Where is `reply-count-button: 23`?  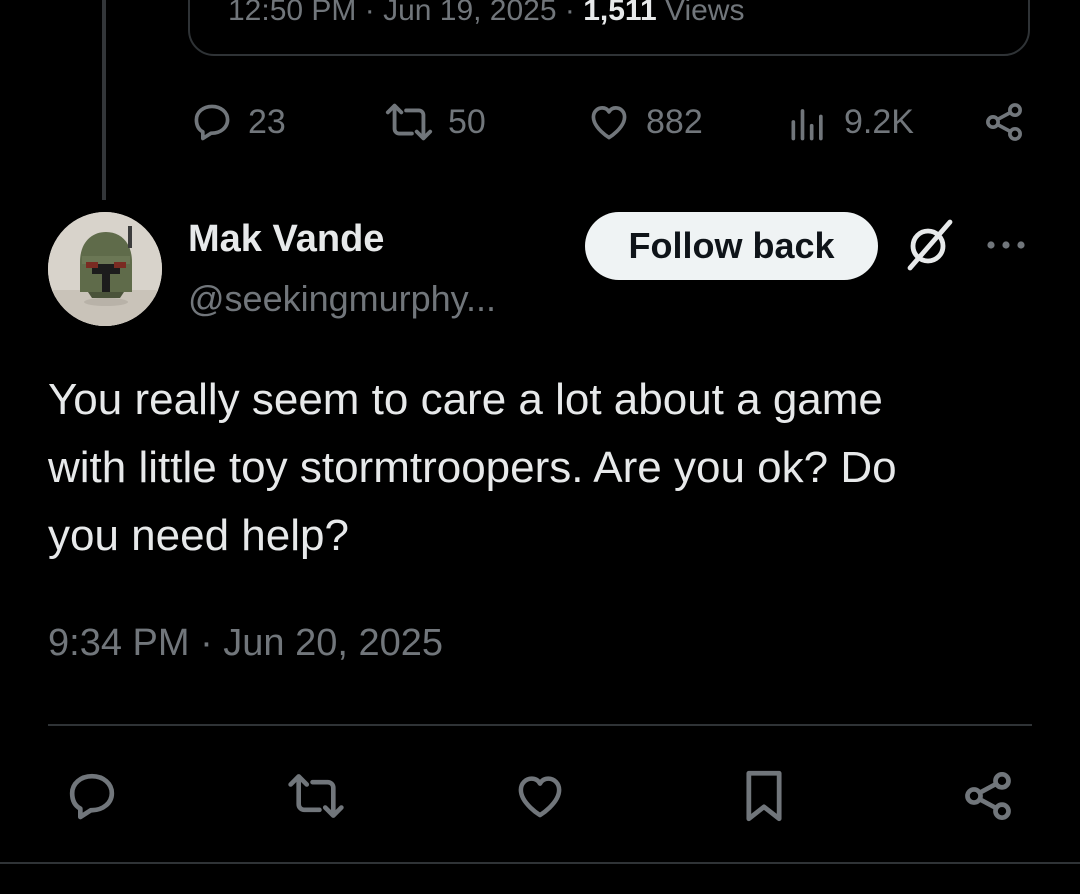 reply-count-button: 23 is located at coordinates (238, 122).